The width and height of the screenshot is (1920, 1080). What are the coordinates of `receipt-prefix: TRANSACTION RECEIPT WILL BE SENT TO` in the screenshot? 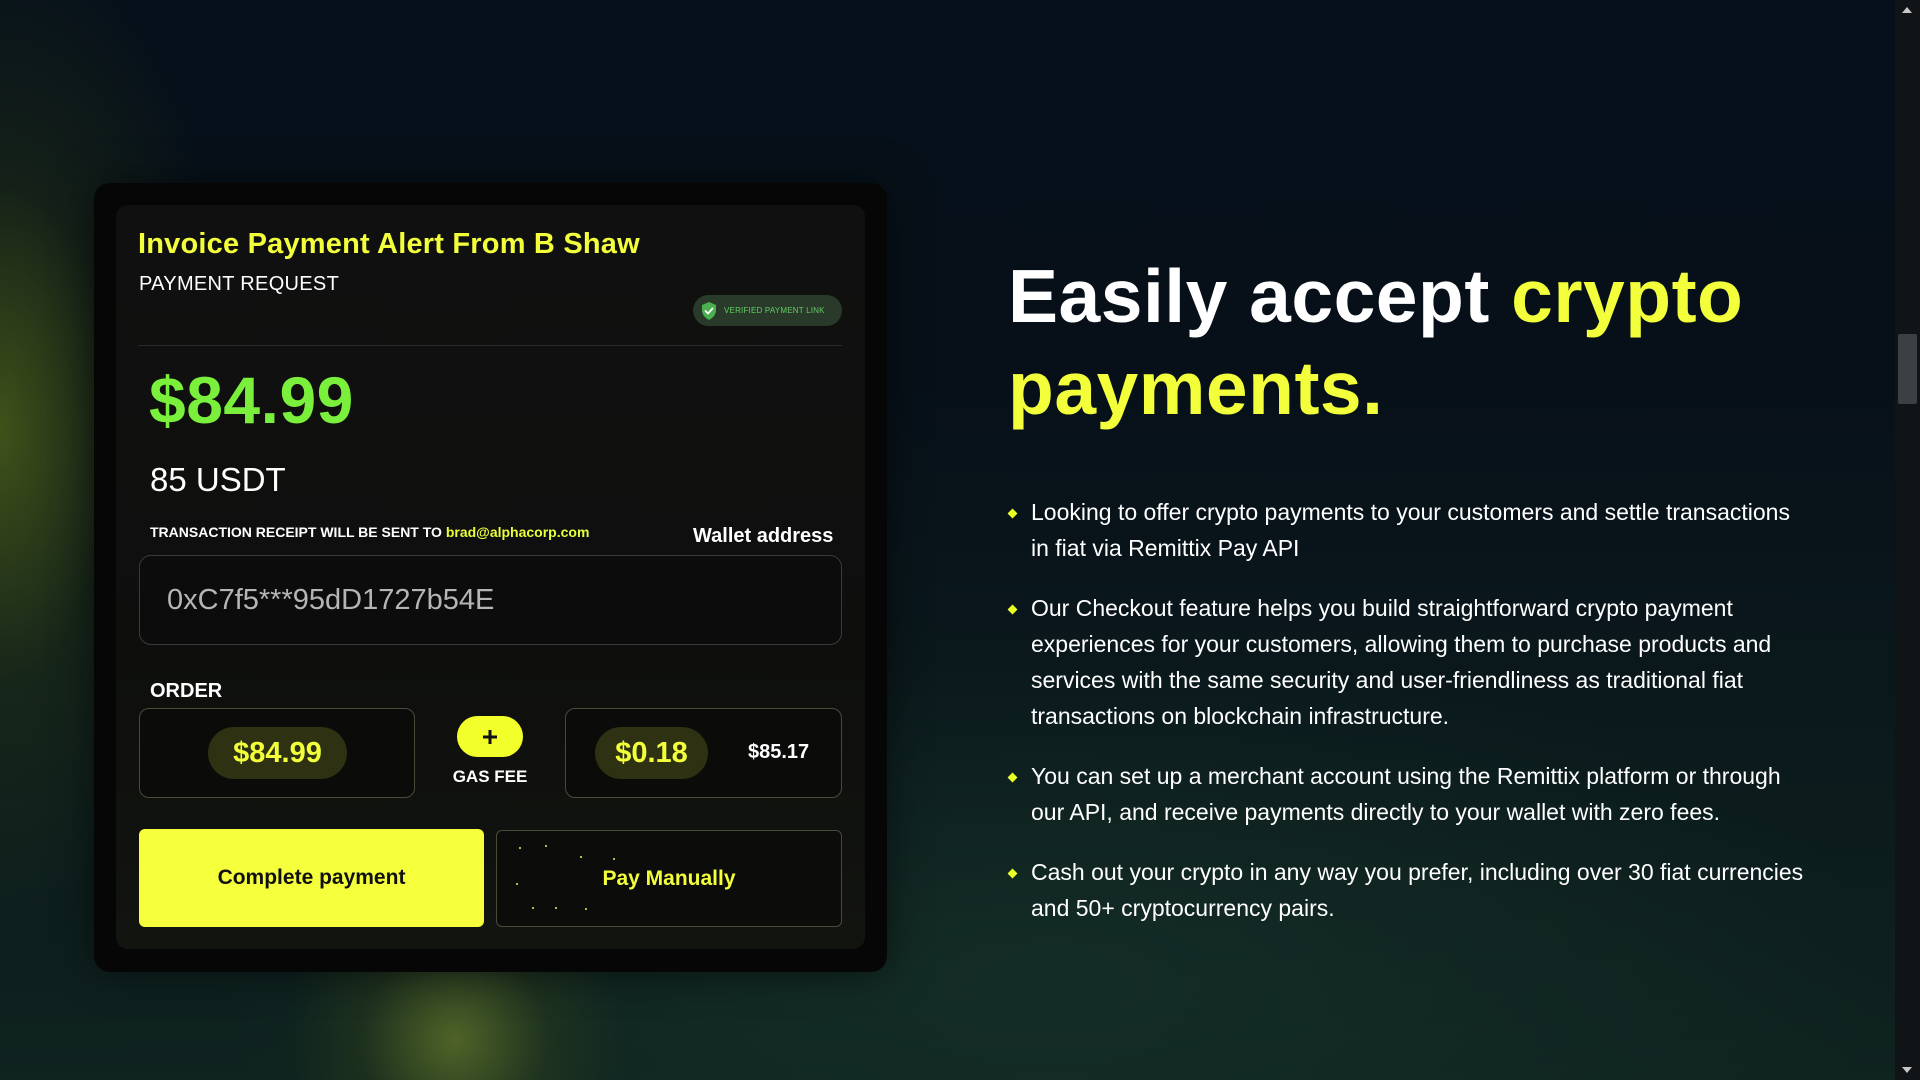 It's located at (298, 532).